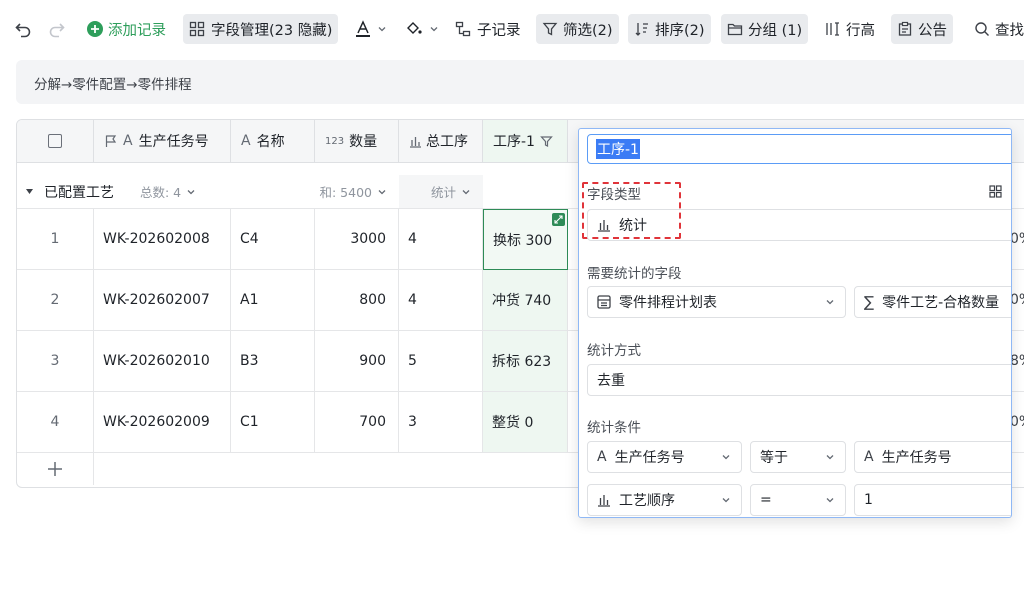  Describe the element at coordinates (162, 141) in the screenshot. I see `column-header-task-no: A 生产任务号` at that location.